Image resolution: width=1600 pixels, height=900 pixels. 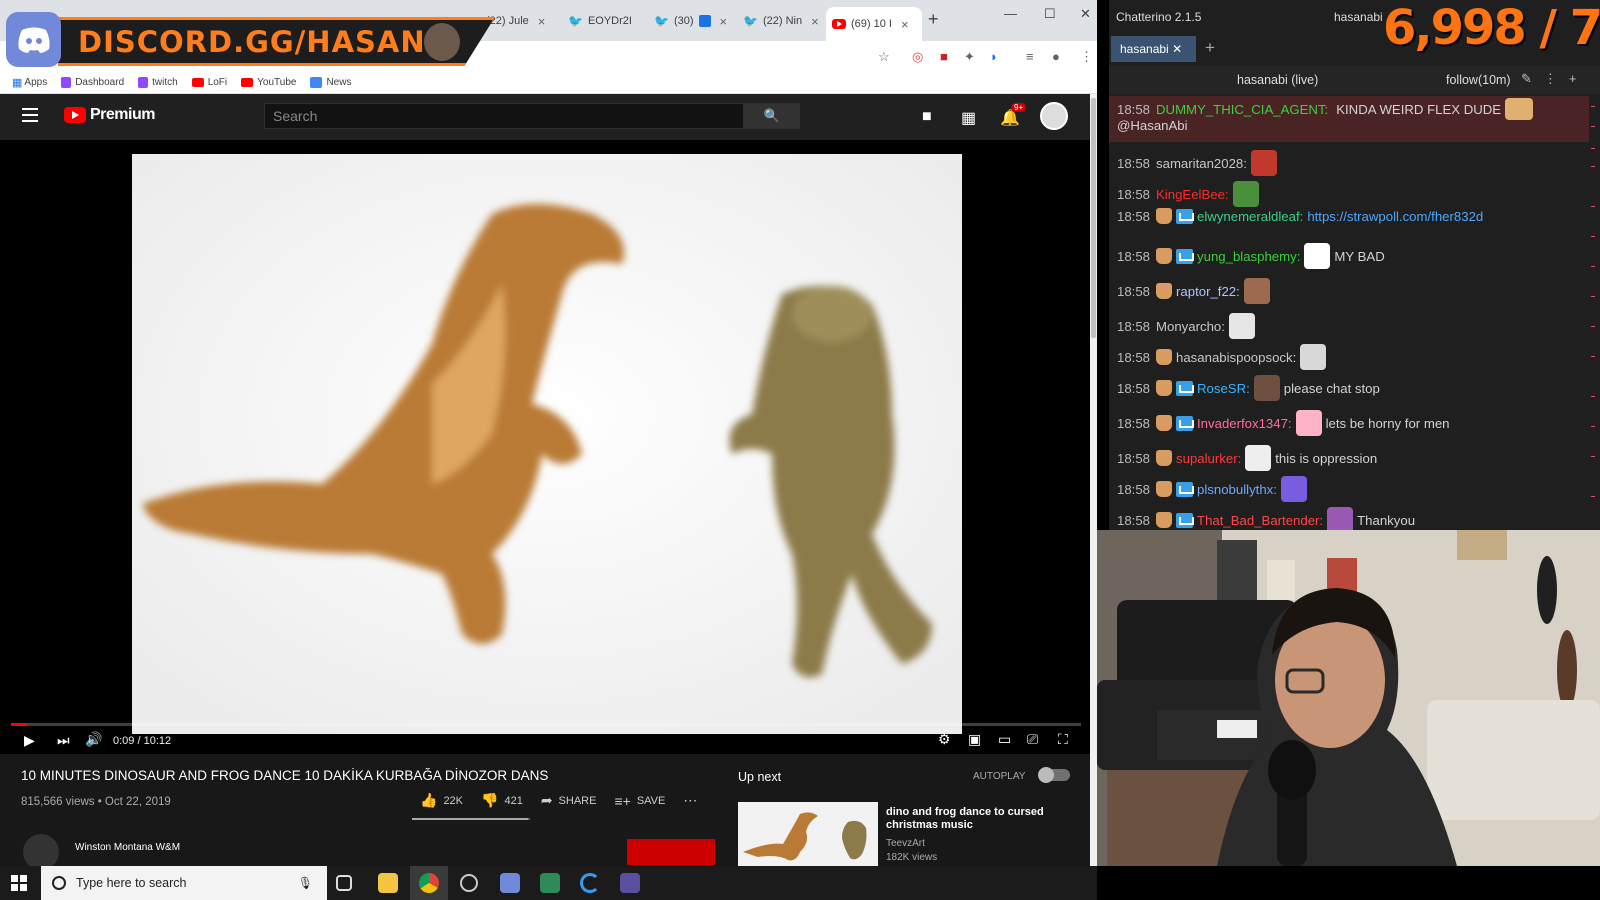 What do you see at coordinates (1056, 56) in the screenshot?
I see `profile-avatar-icon: ●` at bounding box center [1056, 56].